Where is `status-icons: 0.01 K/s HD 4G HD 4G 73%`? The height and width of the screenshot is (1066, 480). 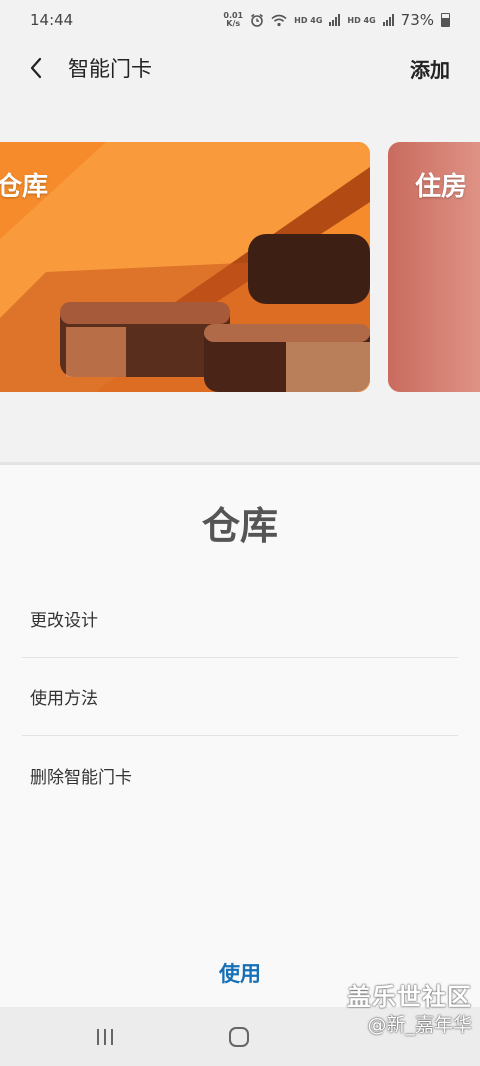 status-icons: 0.01 K/s HD 4G HD 4G 73% is located at coordinates (336, 20).